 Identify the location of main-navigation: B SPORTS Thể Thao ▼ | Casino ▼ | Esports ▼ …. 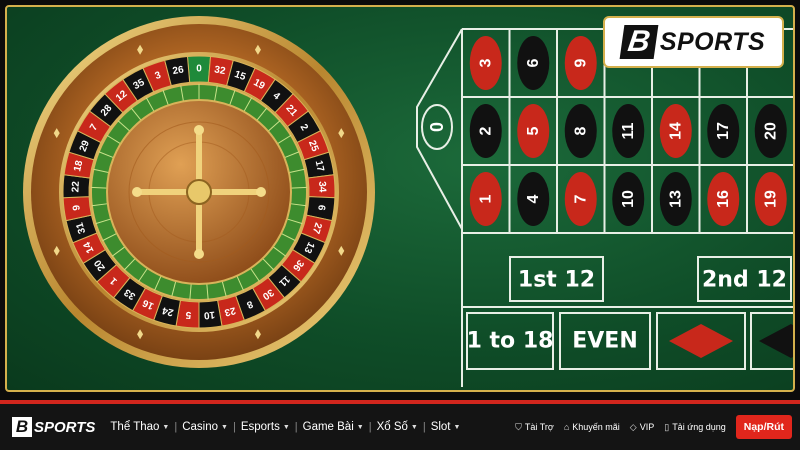
(400, 427).